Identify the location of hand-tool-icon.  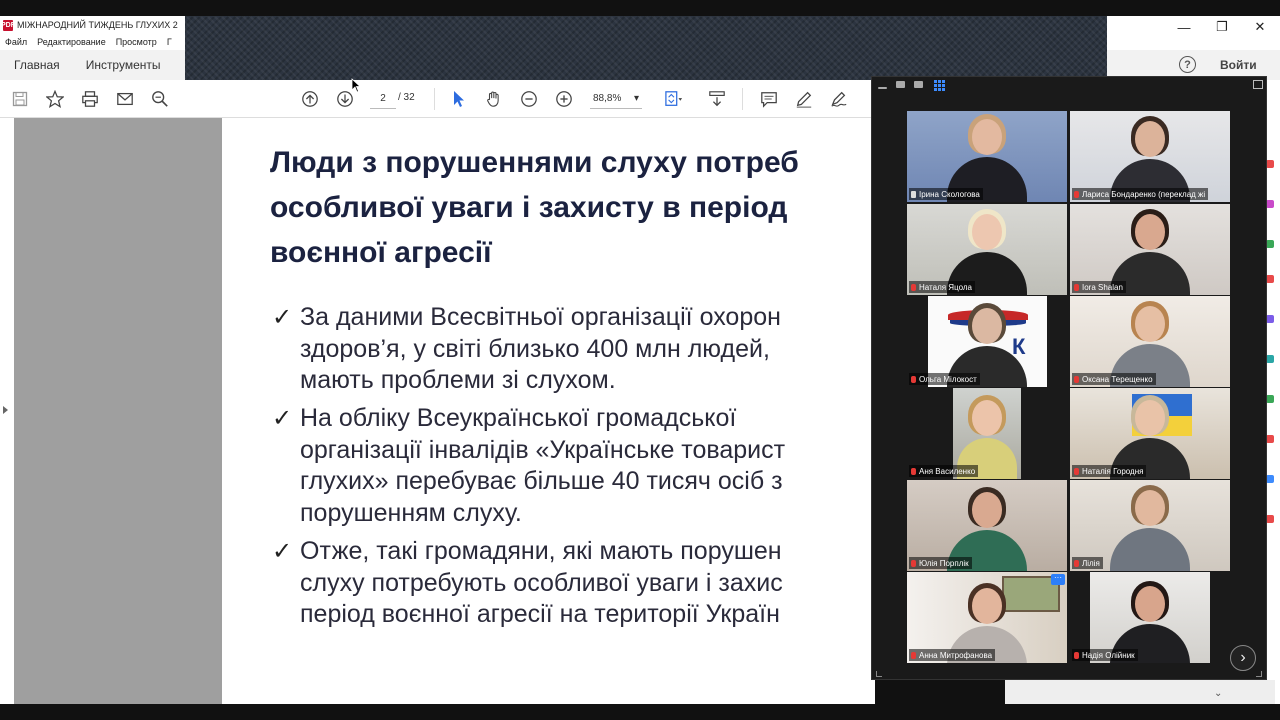
(494, 99).